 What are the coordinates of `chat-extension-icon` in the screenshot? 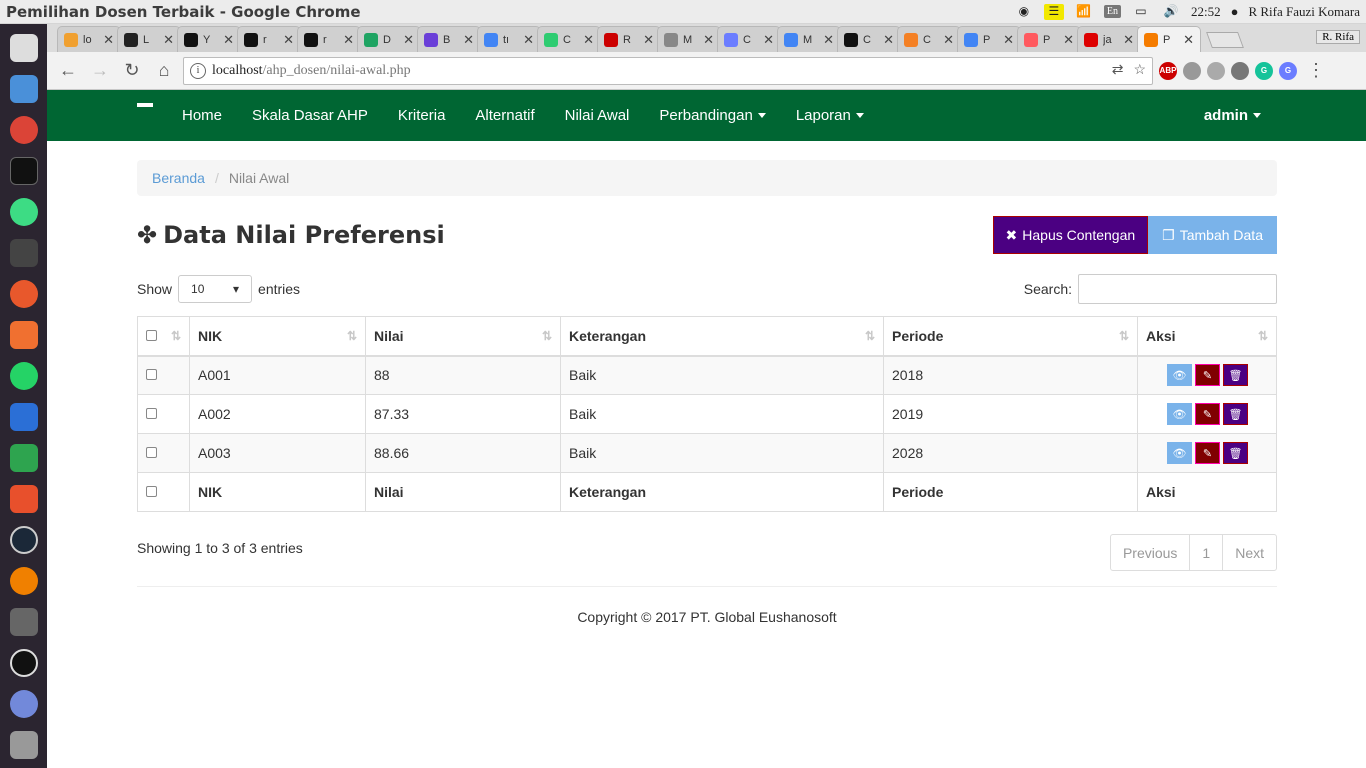 It's located at (1240, 70).